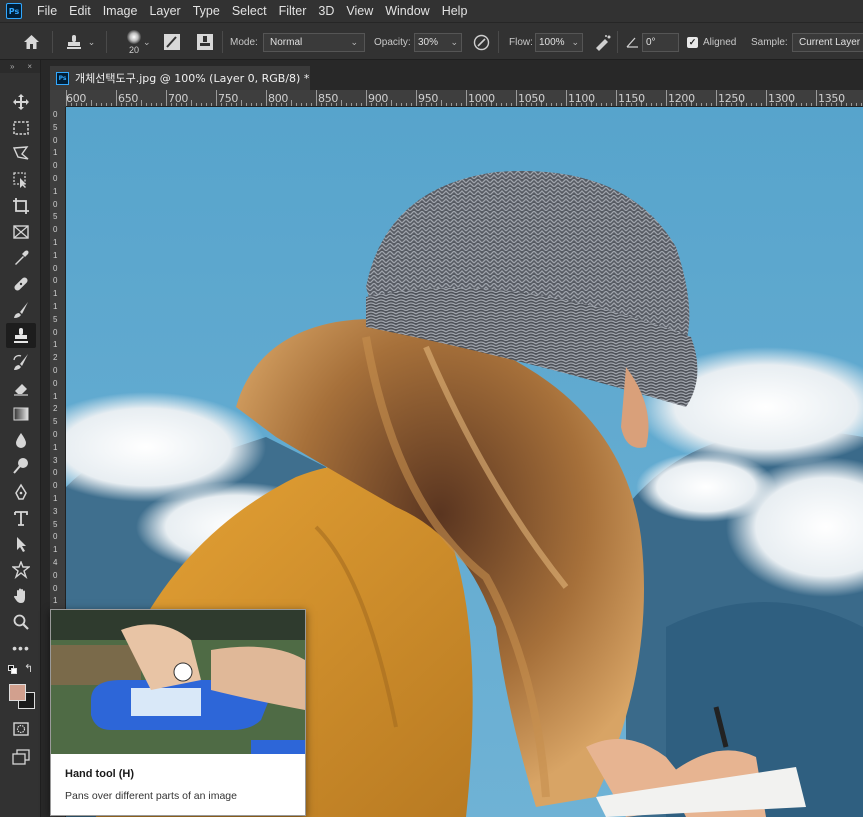 The width and height of the screenshot is (863, 817). I want to click on screen-mode-icon, so click(21, 756).